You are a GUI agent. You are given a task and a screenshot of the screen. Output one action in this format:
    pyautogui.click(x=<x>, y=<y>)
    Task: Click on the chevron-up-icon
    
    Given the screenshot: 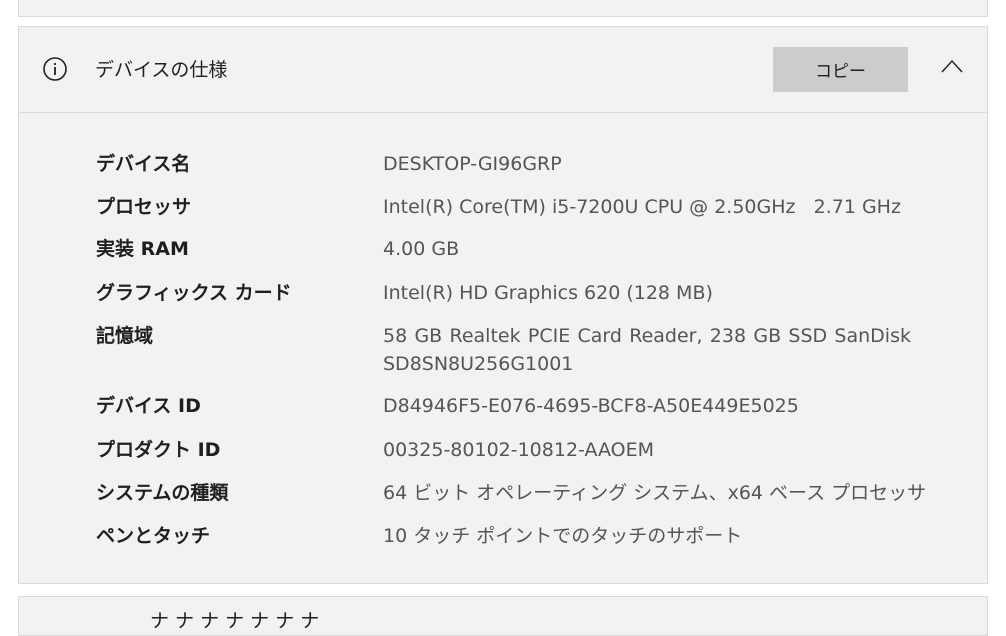 What is the action you would take?
    pyautogui.click(x=952, y=66)
    